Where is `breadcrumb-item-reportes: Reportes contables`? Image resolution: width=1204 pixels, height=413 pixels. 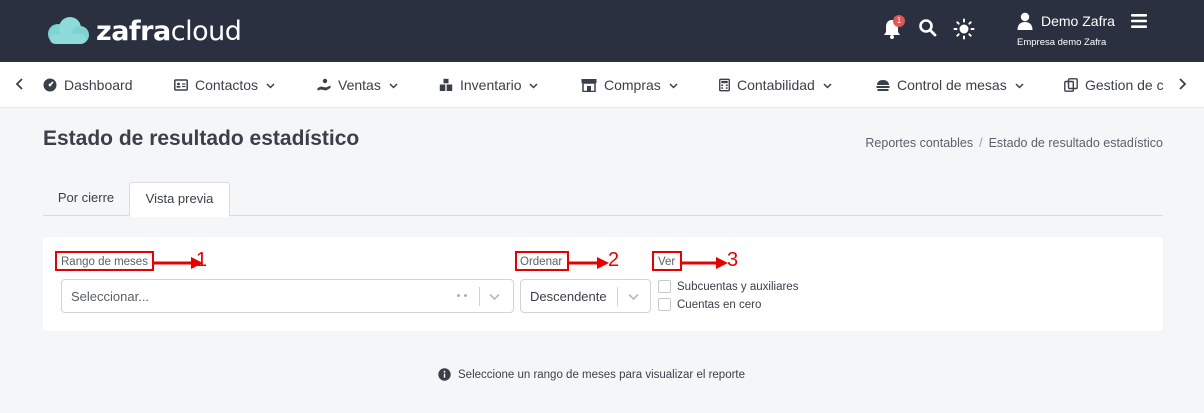
breadcrumb-item-reportes: Reportes contables is located at coordinates (919, 143).